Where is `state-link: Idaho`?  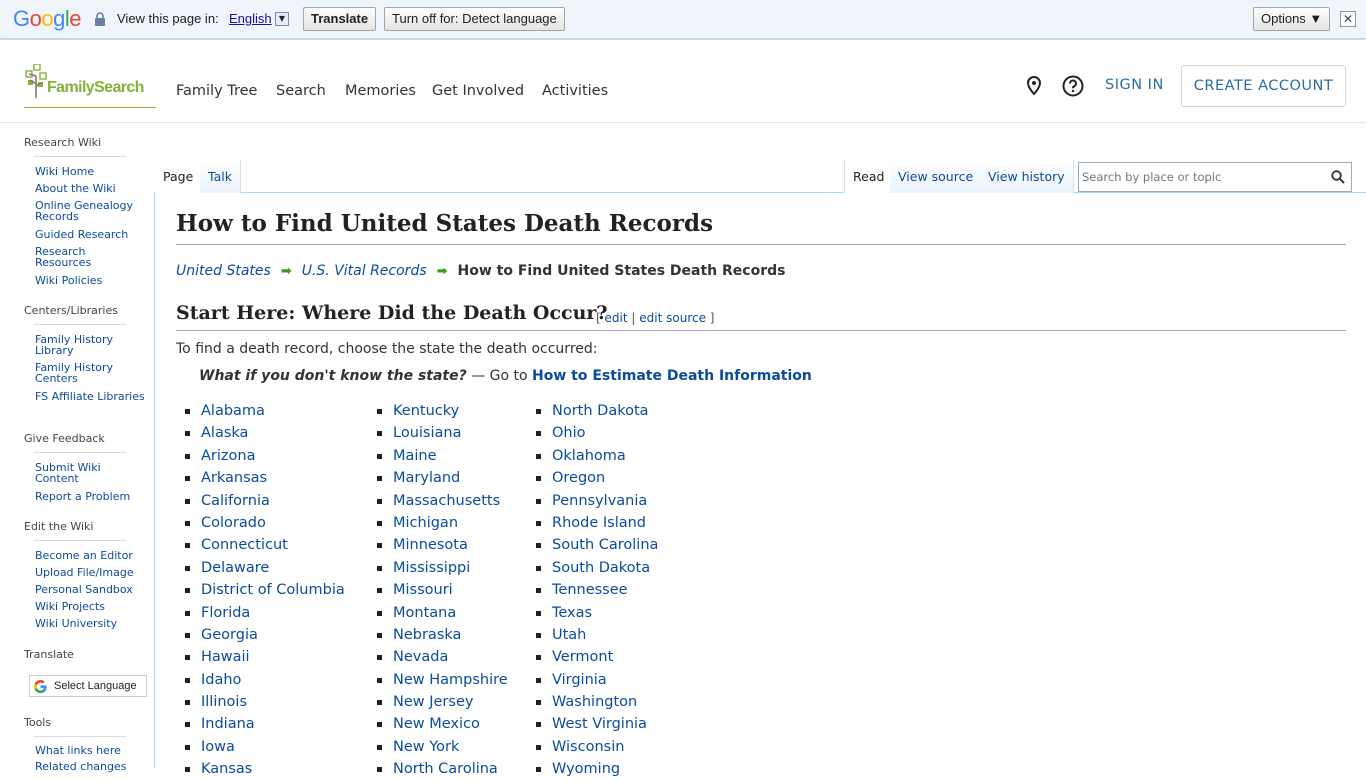 state-link: Idaho is located at coordinates (221, 680).